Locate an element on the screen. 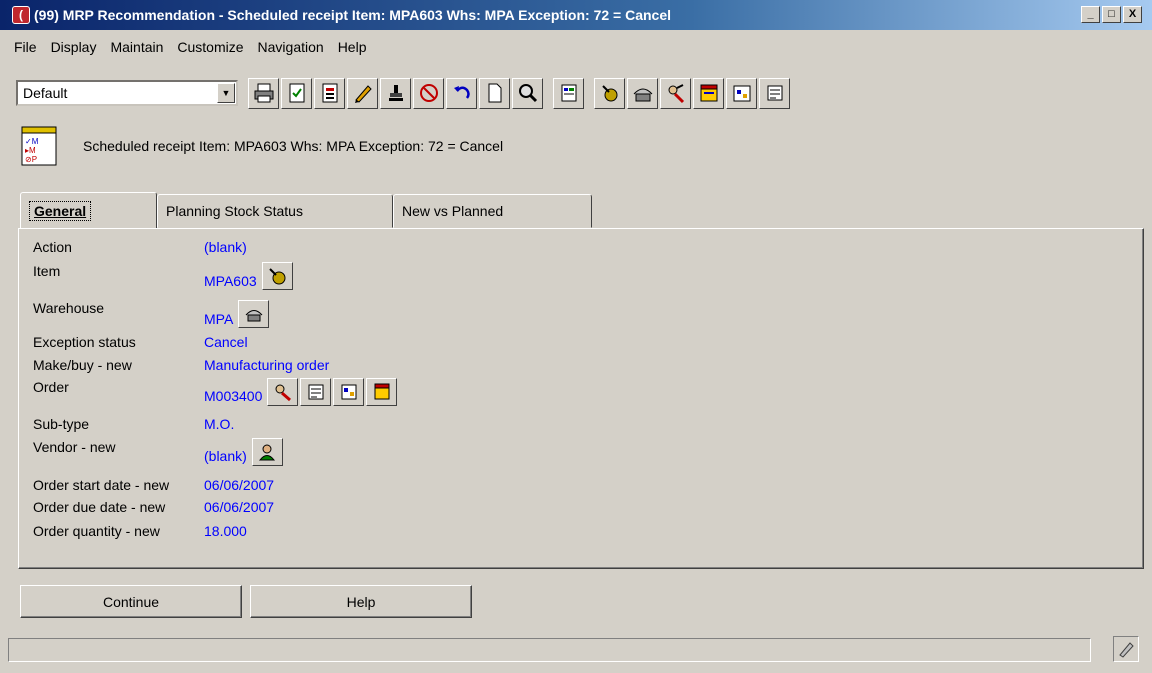  menu-maintain: Maintain is located at coordinates (136, 47).